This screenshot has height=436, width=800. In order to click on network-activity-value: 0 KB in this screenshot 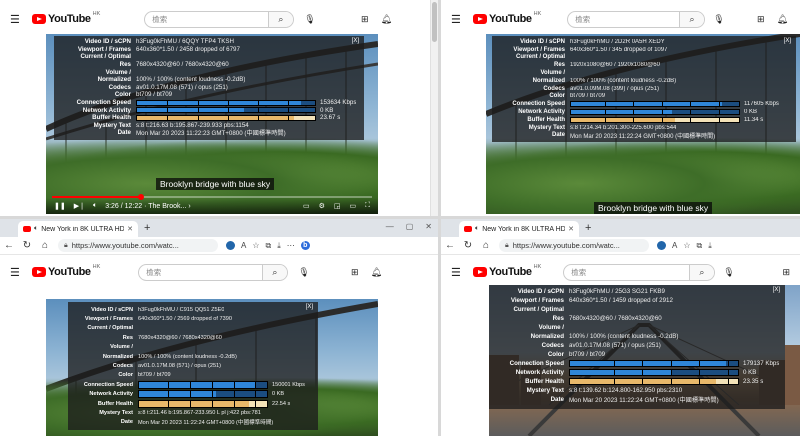, I will do `click(278, 394)`.